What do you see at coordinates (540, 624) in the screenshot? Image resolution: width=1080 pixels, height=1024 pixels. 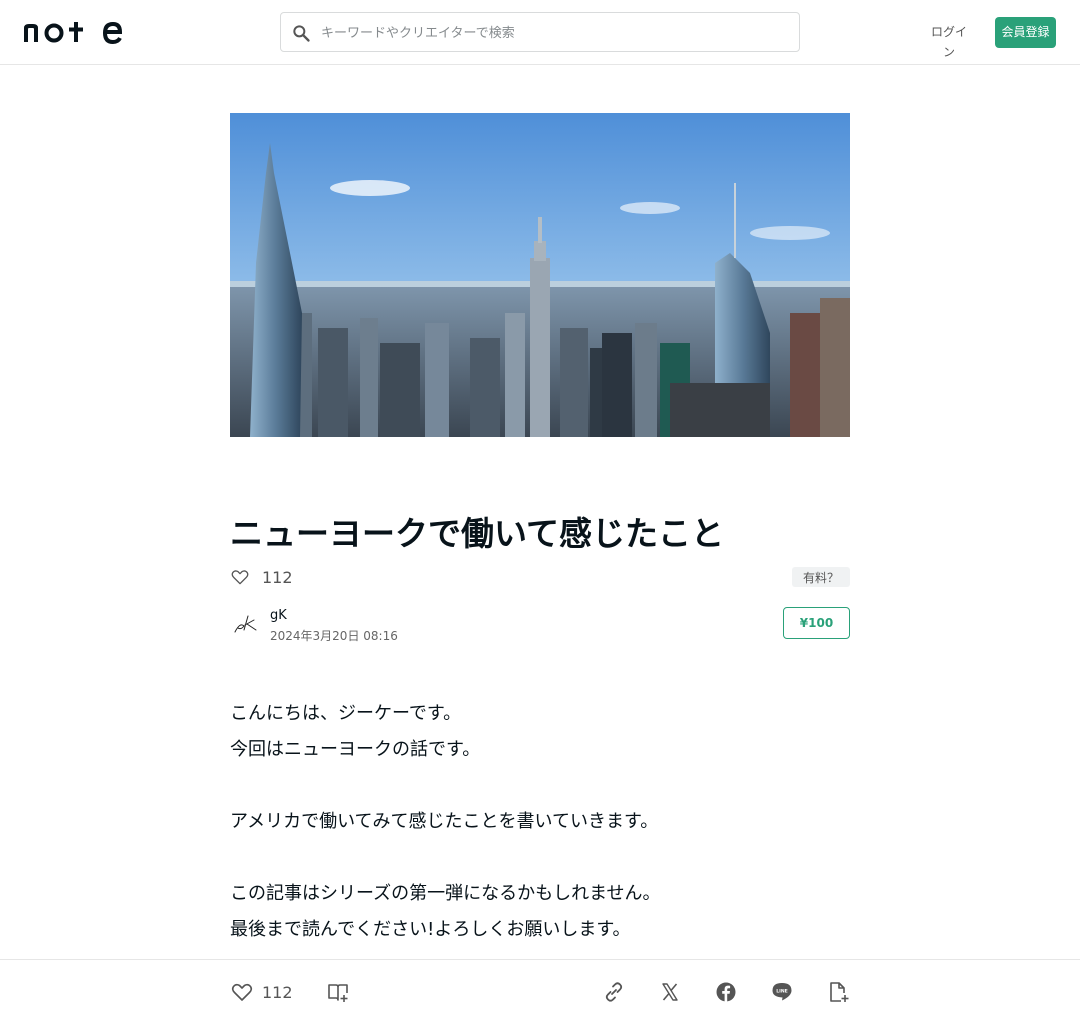 I see `author-info: gK 2024年3月20日 08:16 ¥100` at bounding box center [540, 624].